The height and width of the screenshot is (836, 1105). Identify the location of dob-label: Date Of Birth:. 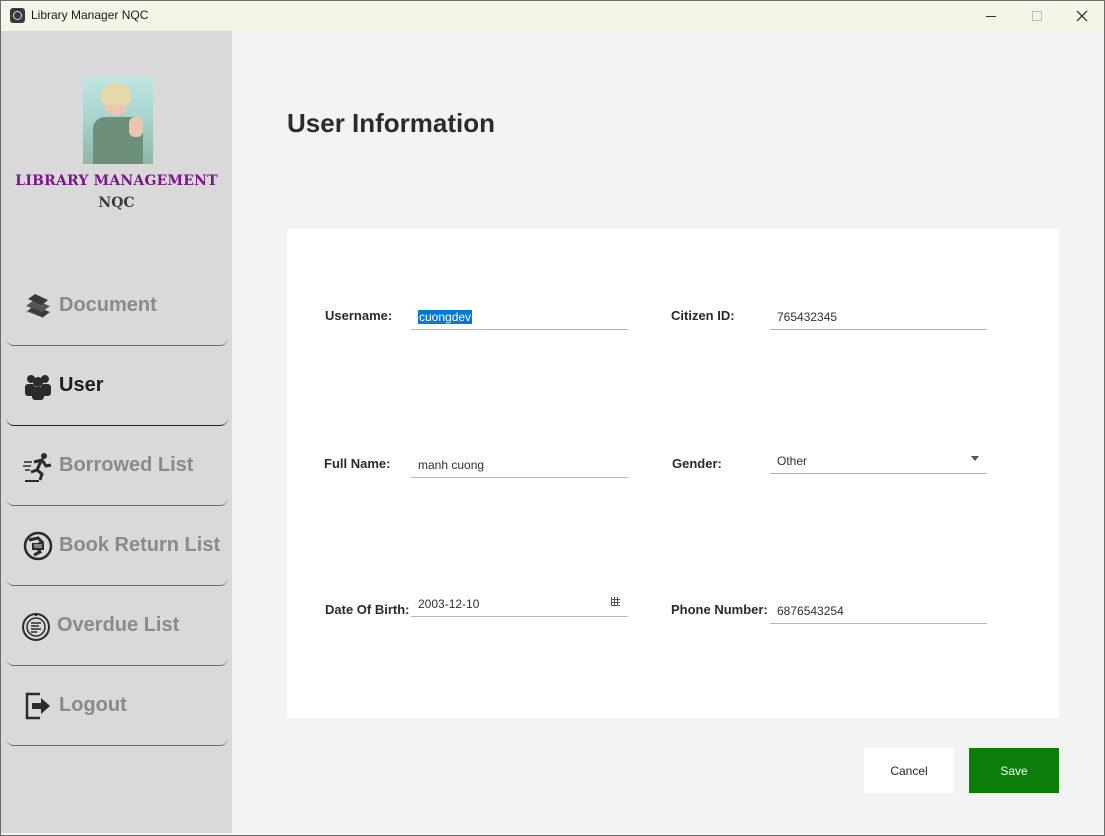
(367, 609).